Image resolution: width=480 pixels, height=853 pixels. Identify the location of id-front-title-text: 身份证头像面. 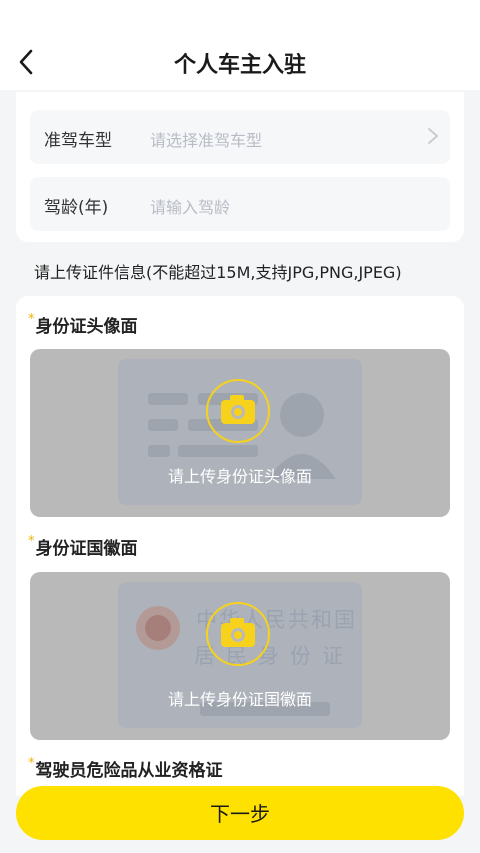
(86, 327).